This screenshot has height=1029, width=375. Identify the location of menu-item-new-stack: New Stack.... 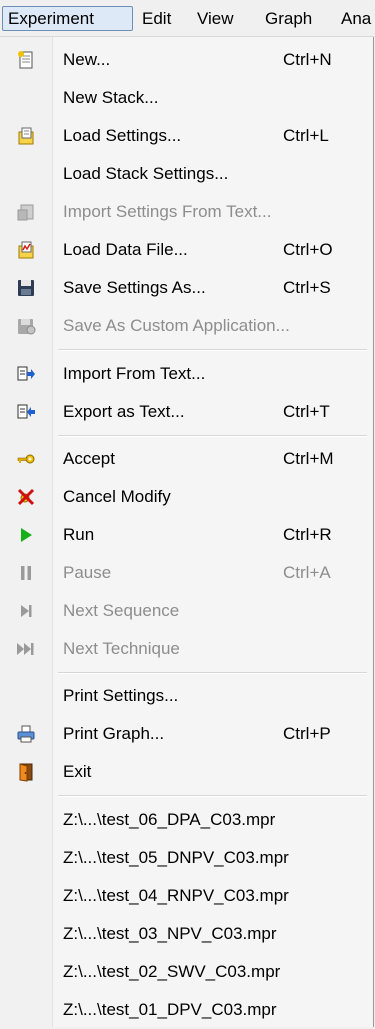
(186, 98).